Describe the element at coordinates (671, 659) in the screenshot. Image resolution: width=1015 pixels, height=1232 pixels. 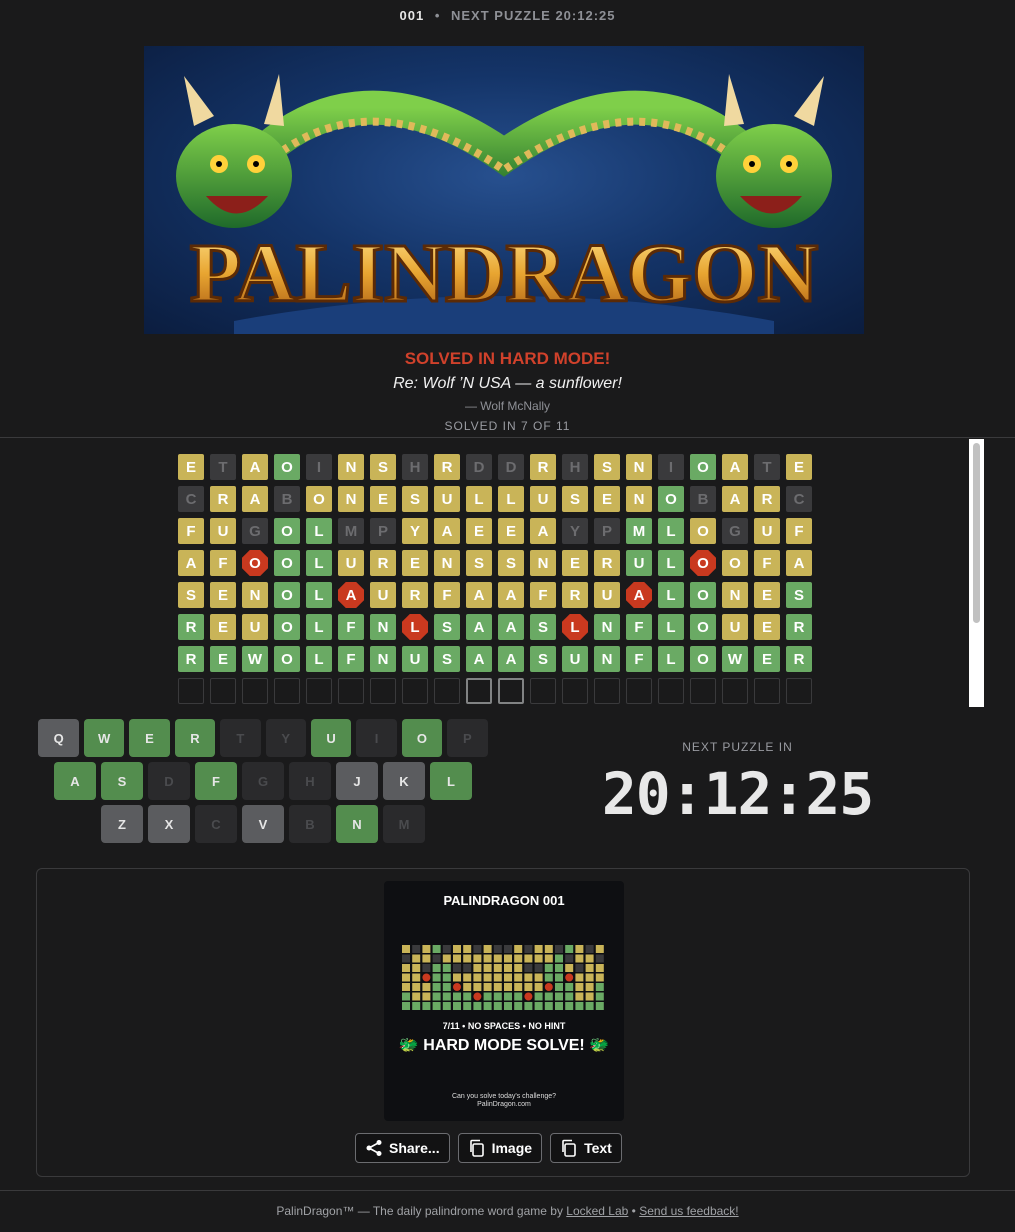
I see `grid-tile: L` at that location.